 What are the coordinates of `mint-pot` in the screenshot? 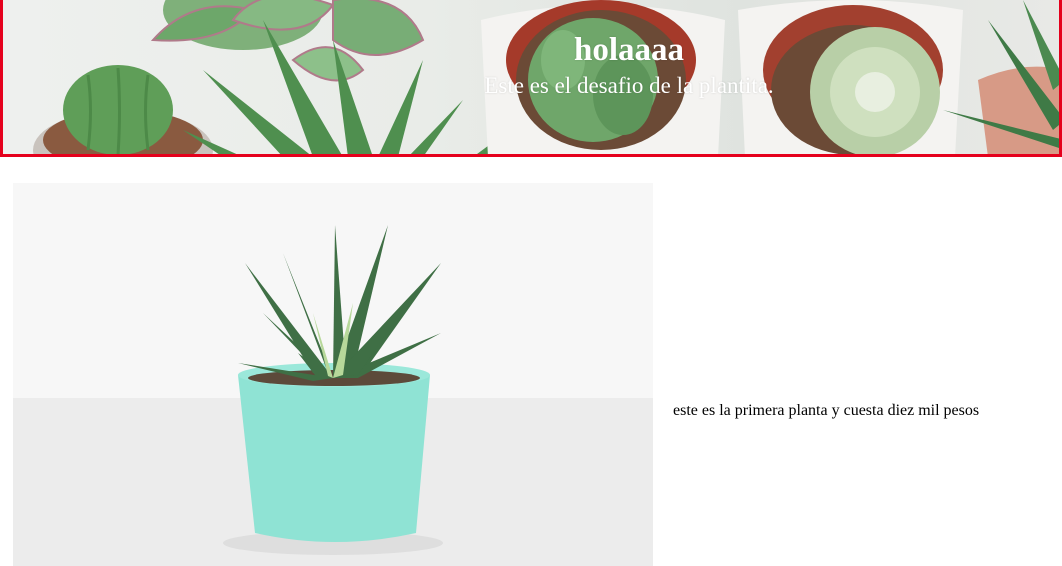 It's located at (334, 458).